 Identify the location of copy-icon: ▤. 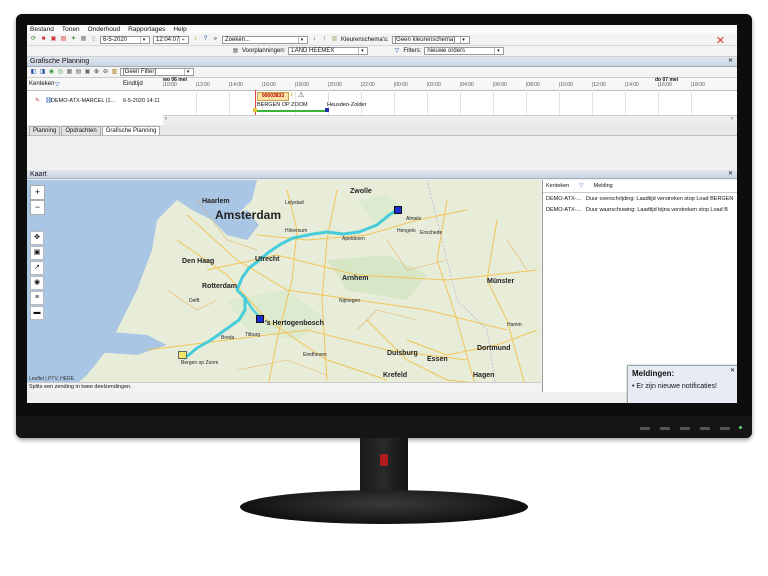
(78, 72).